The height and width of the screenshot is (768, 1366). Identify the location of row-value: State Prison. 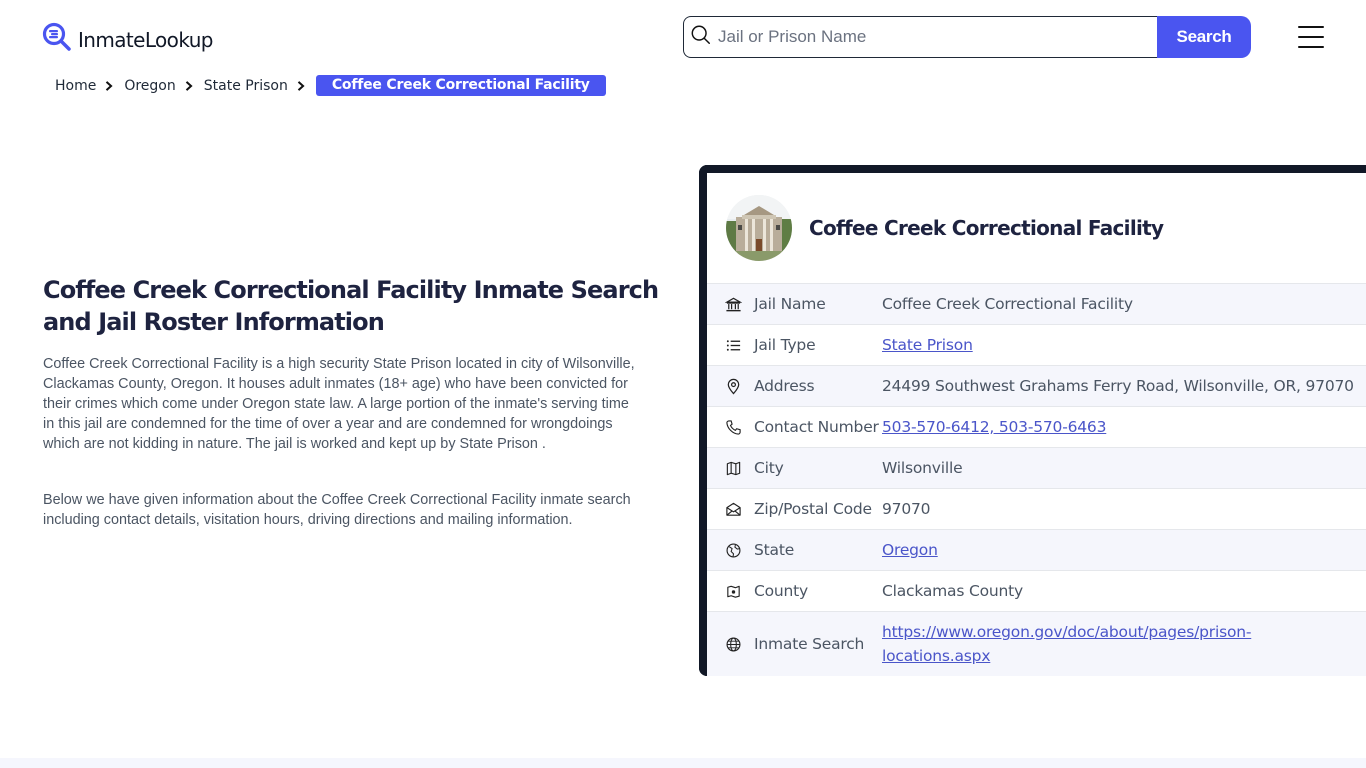
(927, 345).